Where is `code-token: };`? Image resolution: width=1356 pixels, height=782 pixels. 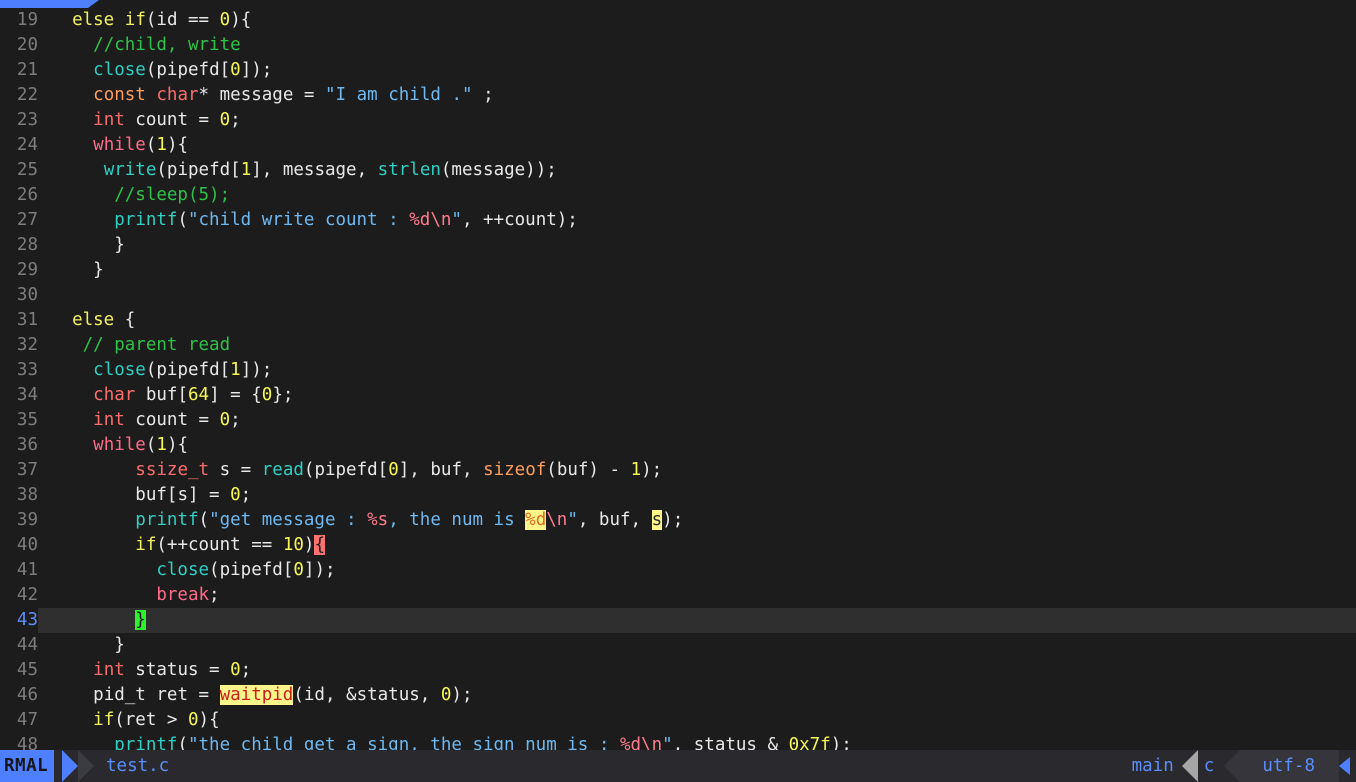 code-token: }; is located at coordinates (283, 395).